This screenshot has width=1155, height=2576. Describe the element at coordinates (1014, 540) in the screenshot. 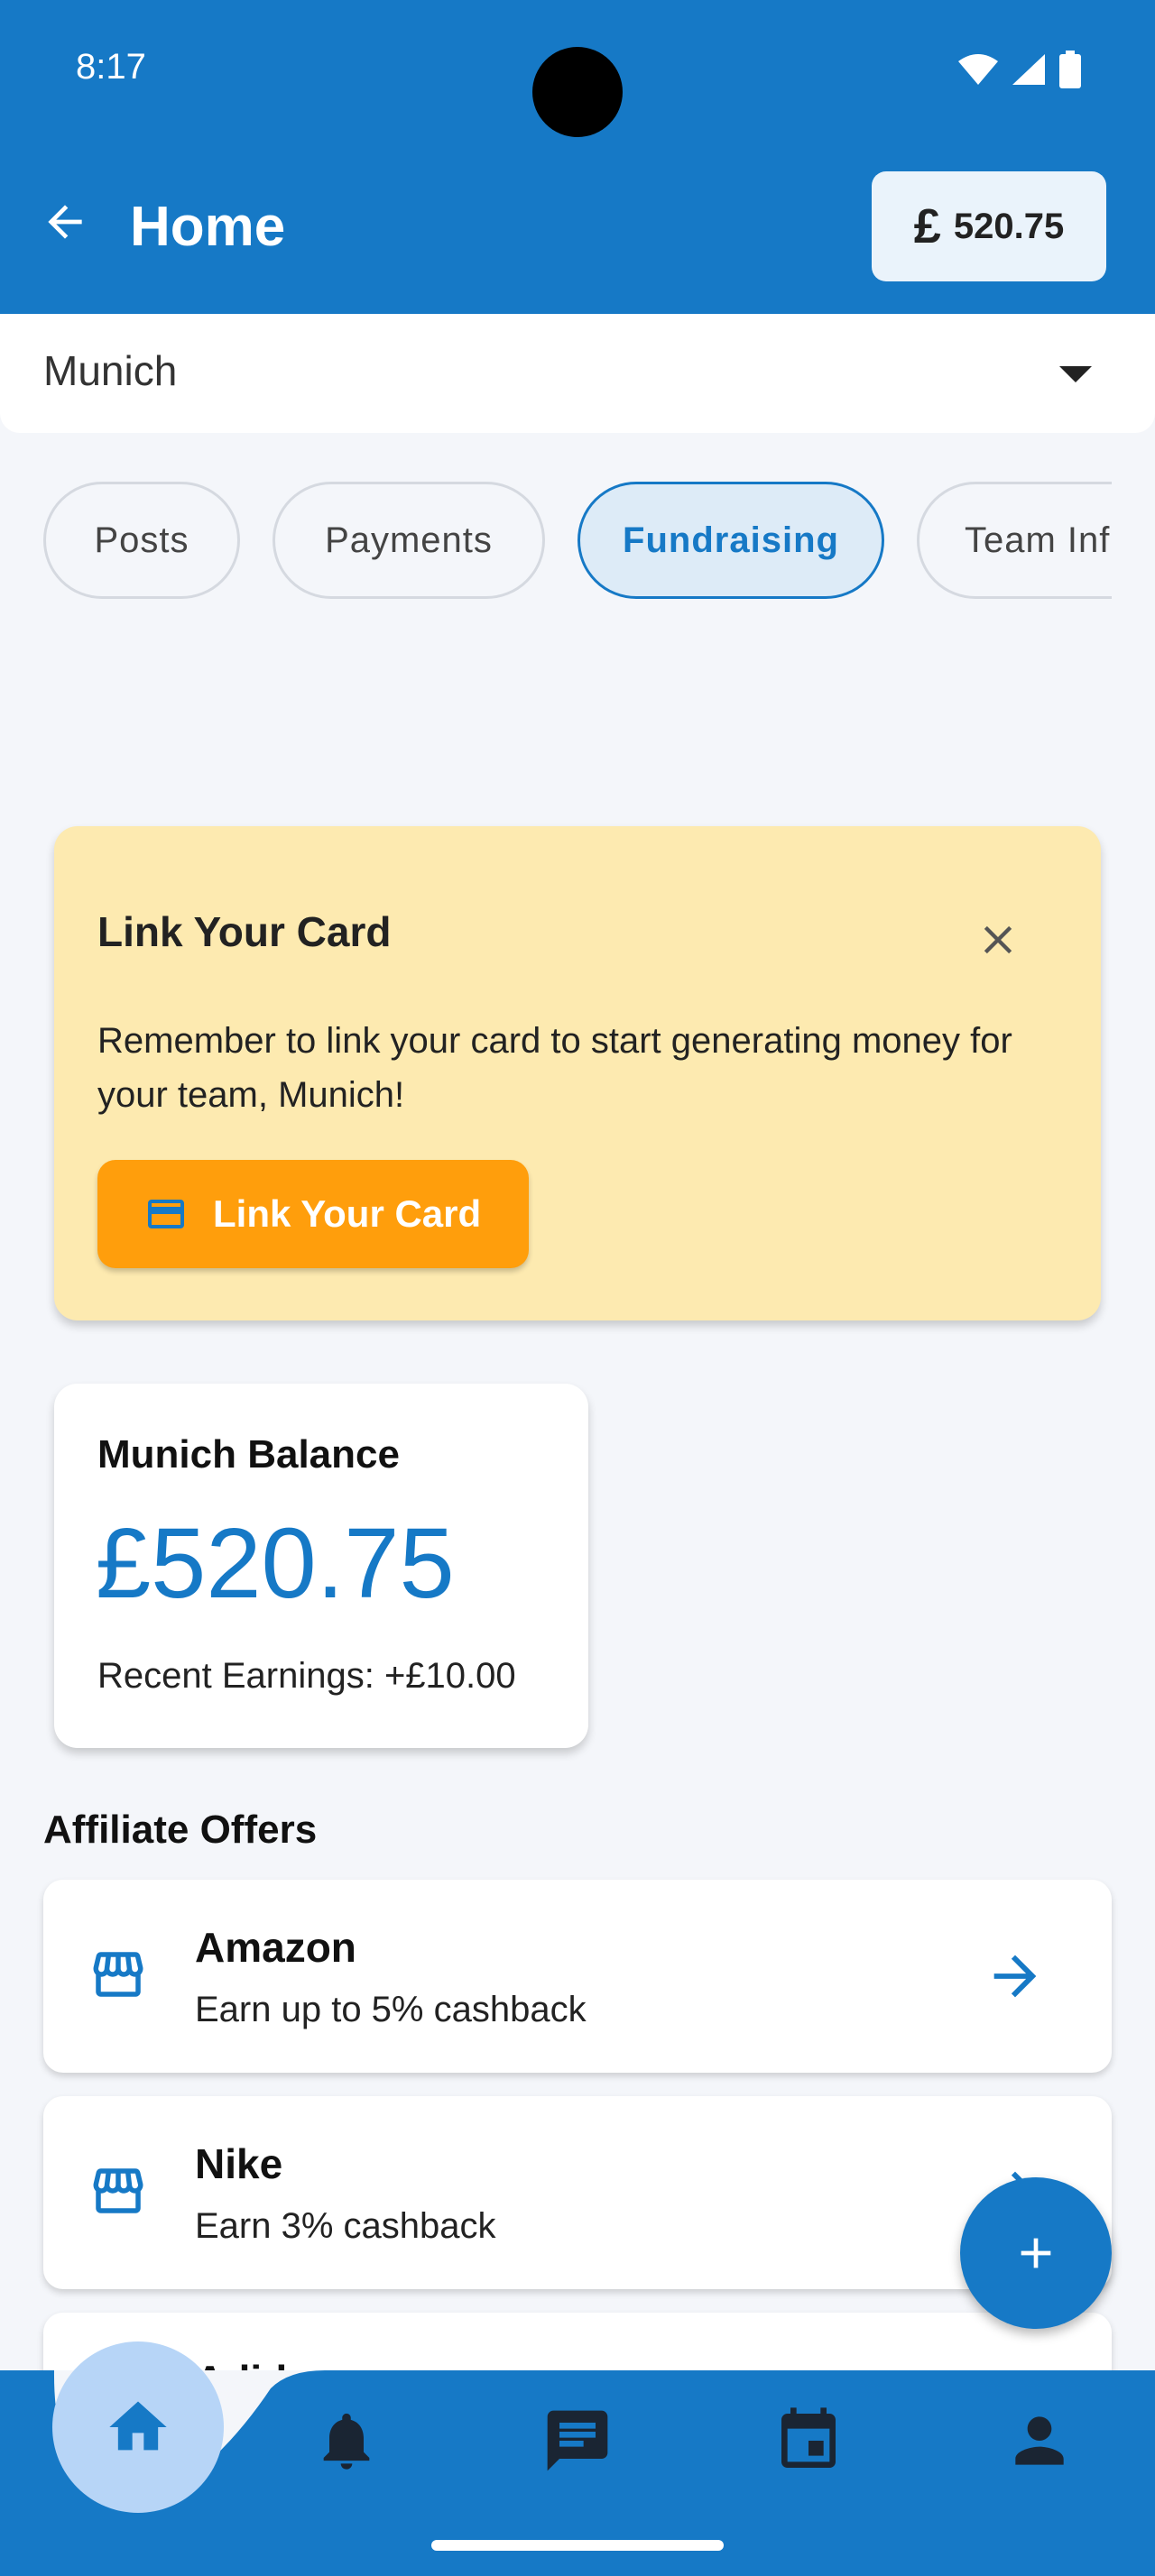

I see `tab-team-info: Team Info` at that location.